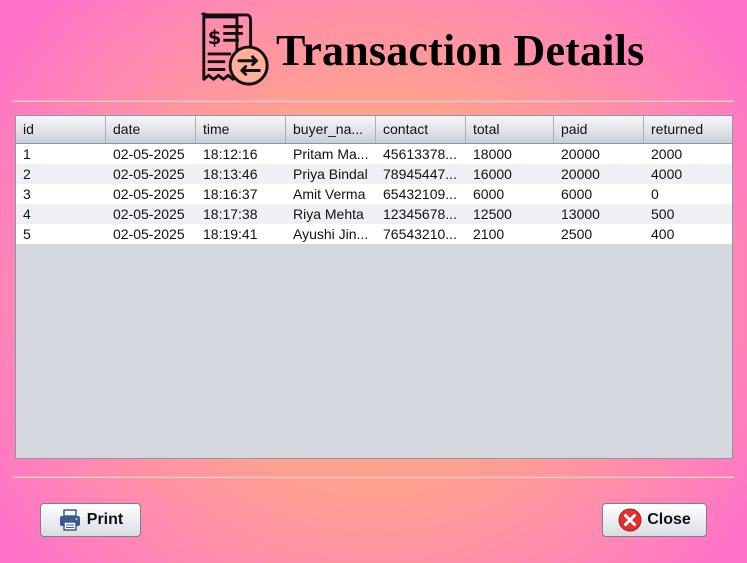 This screenshot has height=563, width=747. Describe the element at coordinates (230, 194) in the screenshot. I see `cell-time: 18:16:37` at that location.